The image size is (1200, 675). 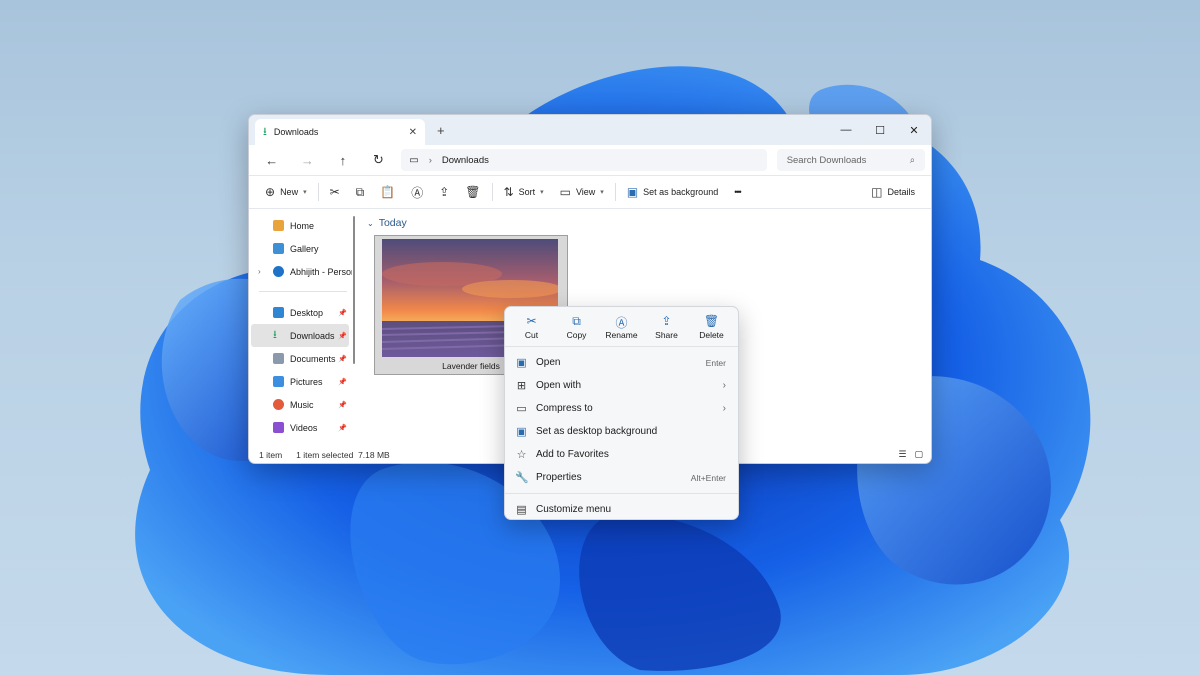 I want to click on paste-icon: 📋, so click(x=388, y=192).